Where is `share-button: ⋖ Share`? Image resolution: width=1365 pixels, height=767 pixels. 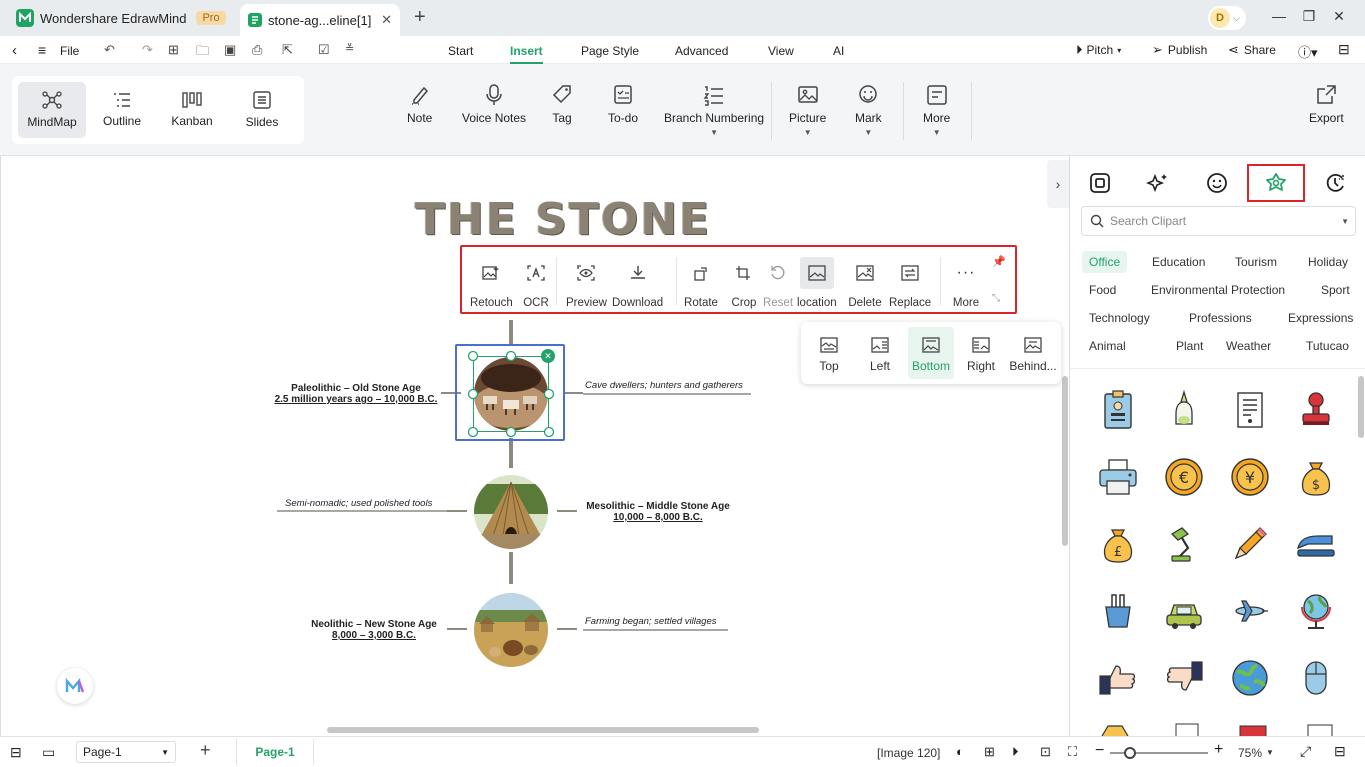
share-button: ⋖ Share is located at coordinates (1252, 50).